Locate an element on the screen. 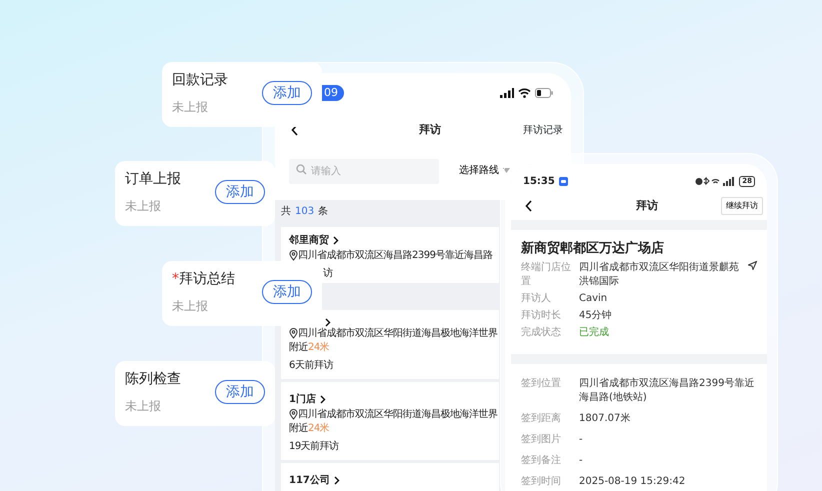  store-title: 新商贸郫都区万达广场店 is located at coordinates (593, 249).